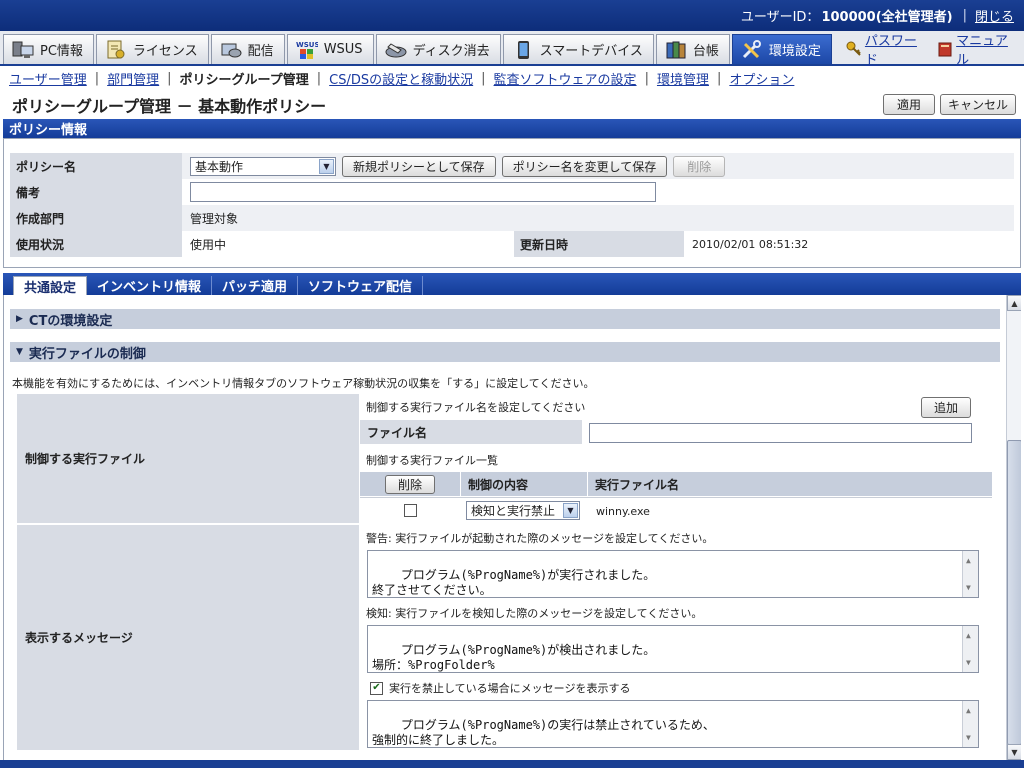 The height and width of the screenshot is (768, 1024). Describe the element at coordinates (994, 15) in the screenshot. I see `close-link: 閉じる` at that location.